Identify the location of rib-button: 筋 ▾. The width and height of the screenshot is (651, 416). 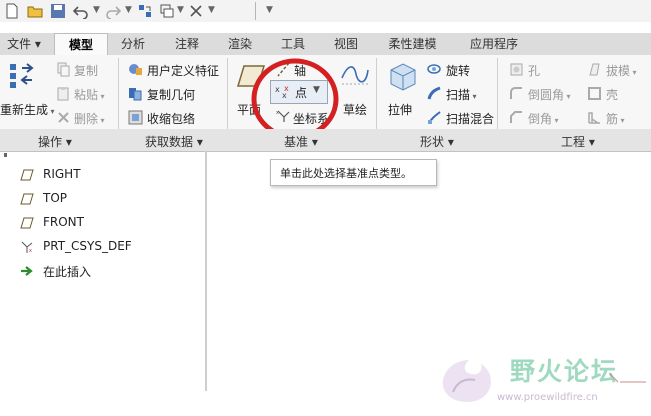
(615, 118).